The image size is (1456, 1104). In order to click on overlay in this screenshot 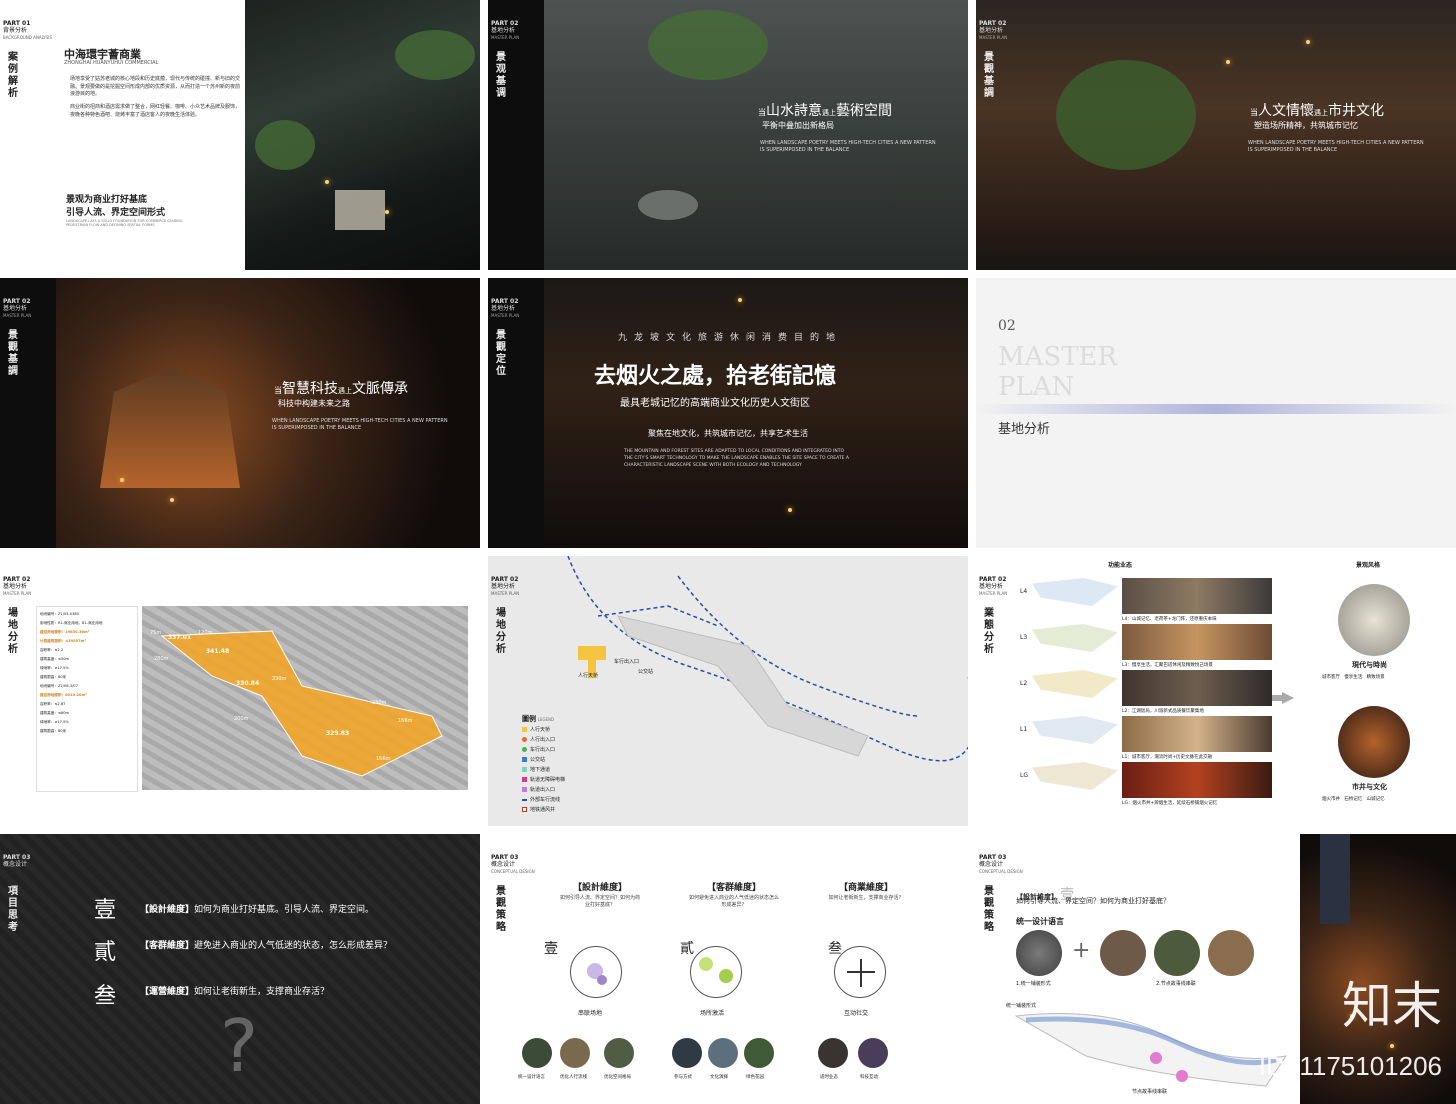, I will do `click(756, 413)`.